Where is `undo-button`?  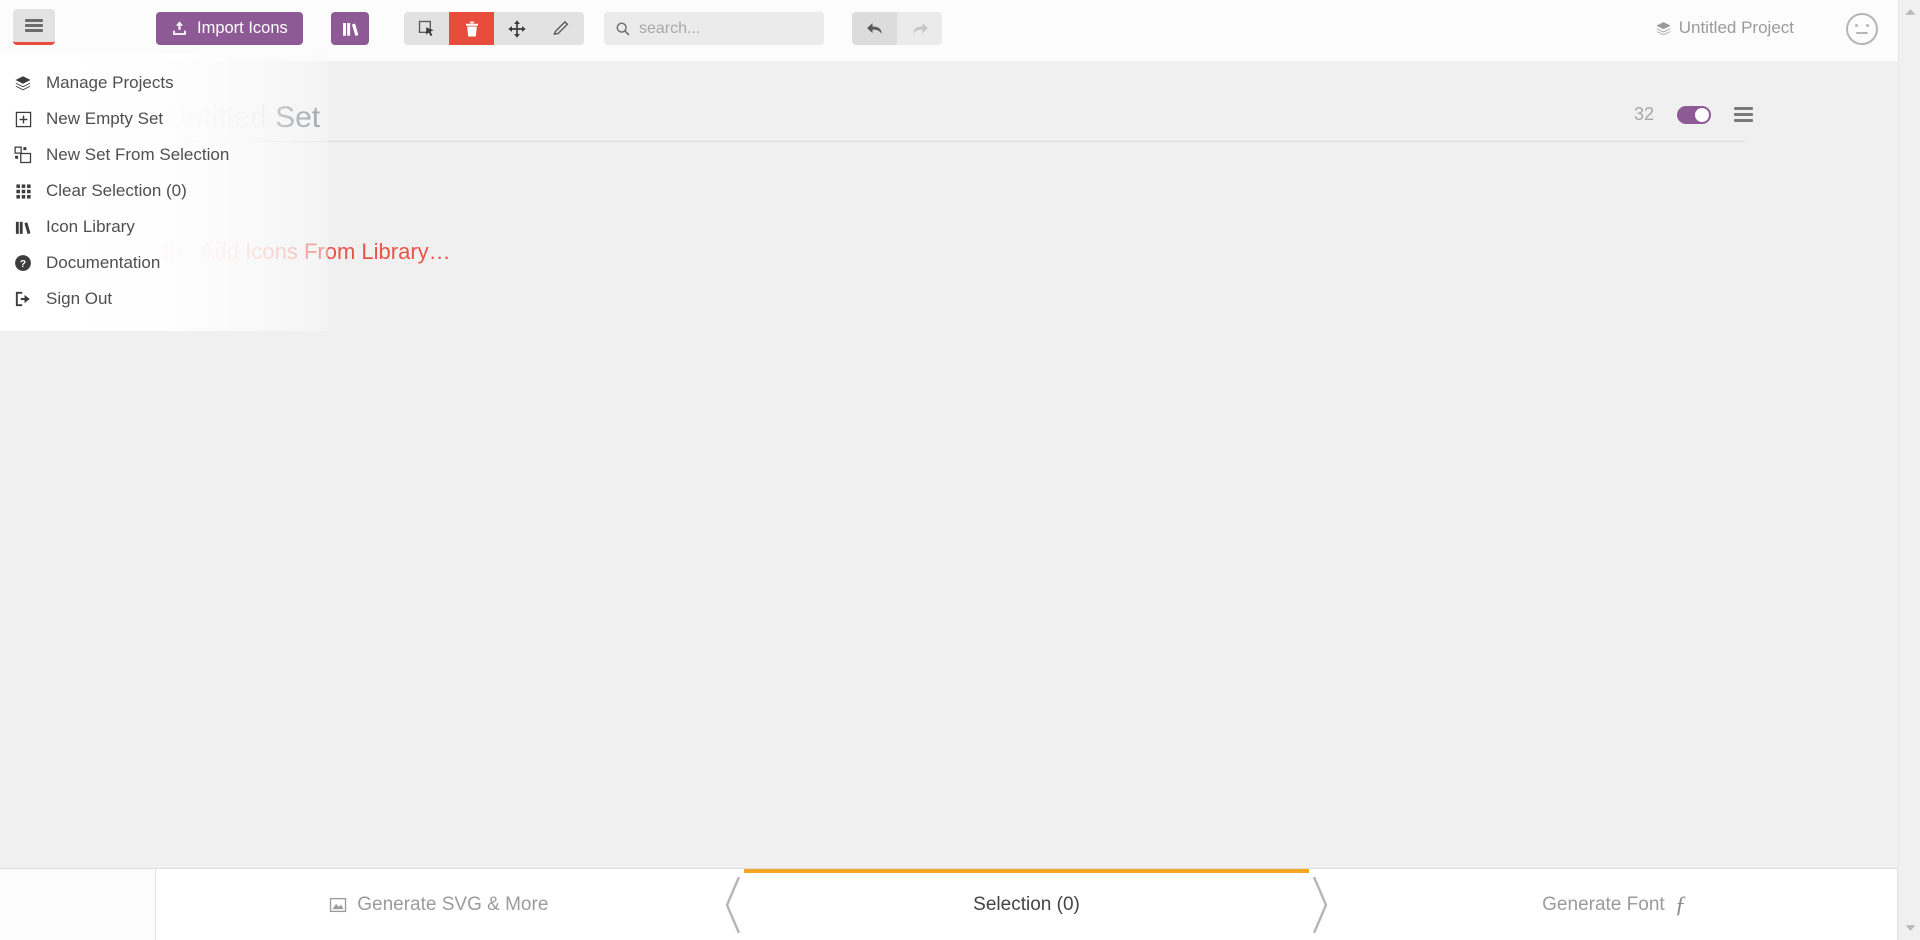
undo-button is located at coordinates (874, 28).